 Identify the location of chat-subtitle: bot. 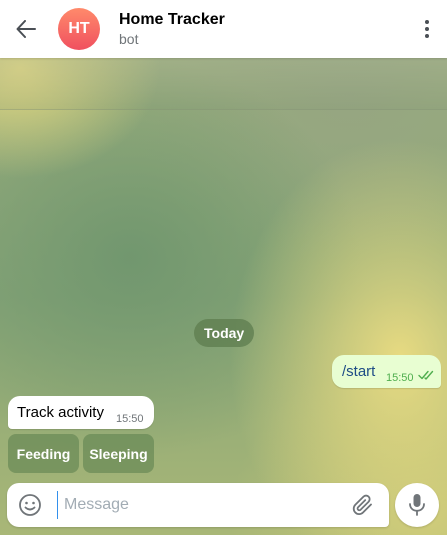
(129, 38).